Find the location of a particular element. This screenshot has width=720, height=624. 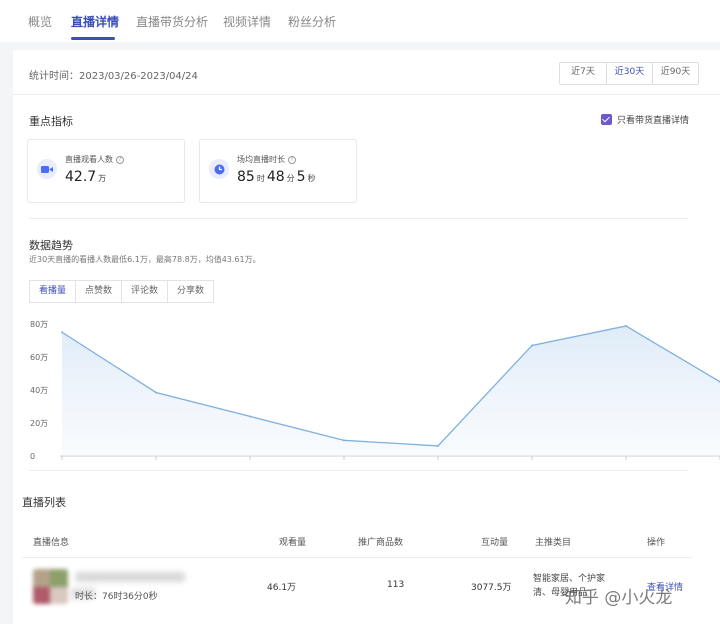

date-range-selector: 近7天 近30天 近90天 is located at coordinates (629, 73).